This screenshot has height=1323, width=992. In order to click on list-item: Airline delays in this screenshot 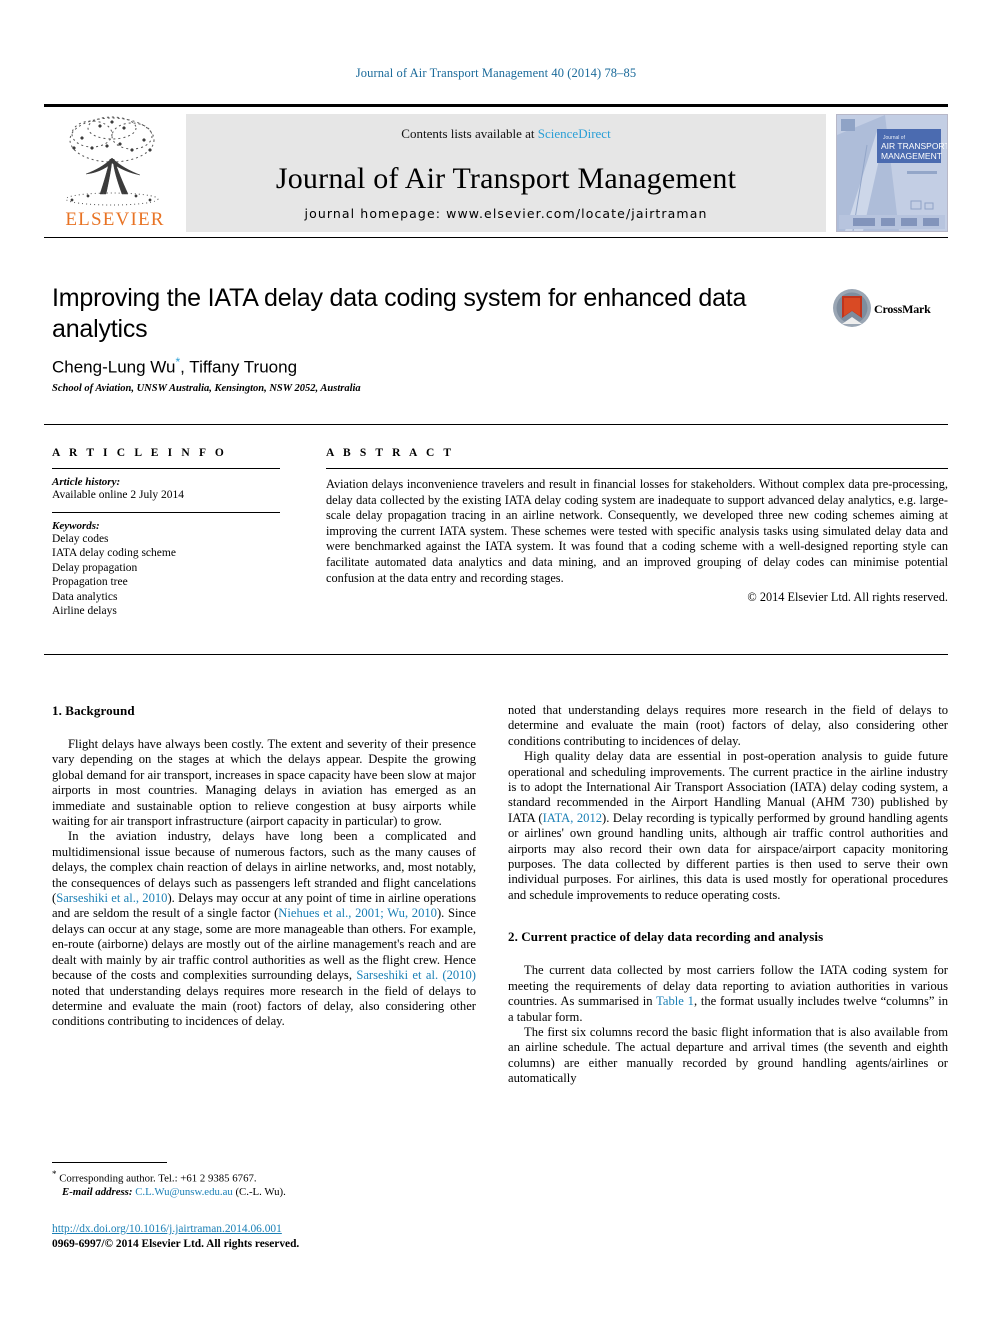, I will do `click(84, 611)`.